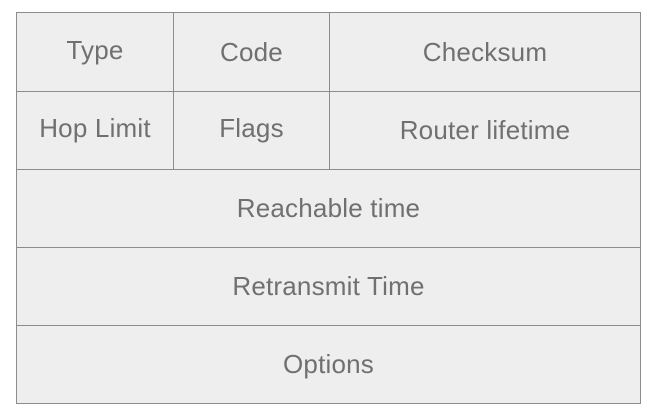 Image resolution: width=658 pixels, height=414 pixels. Describe the element at coordinates (485, 51) in the screenshot. I see `field-checksum: Checksum` at that location.